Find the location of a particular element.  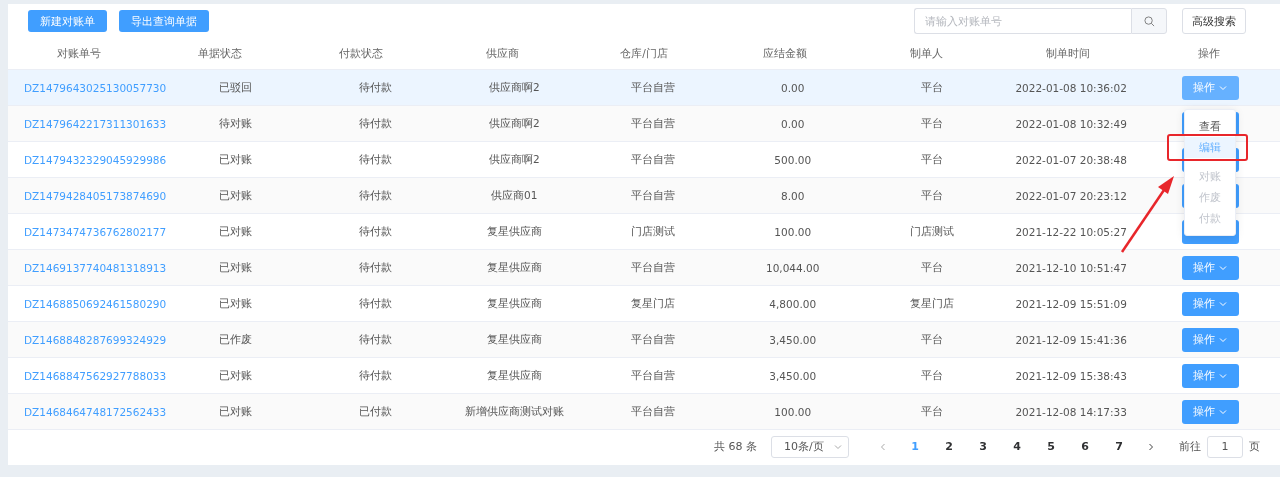

goto-label: 前往 is located at coordinates (1190, 446).